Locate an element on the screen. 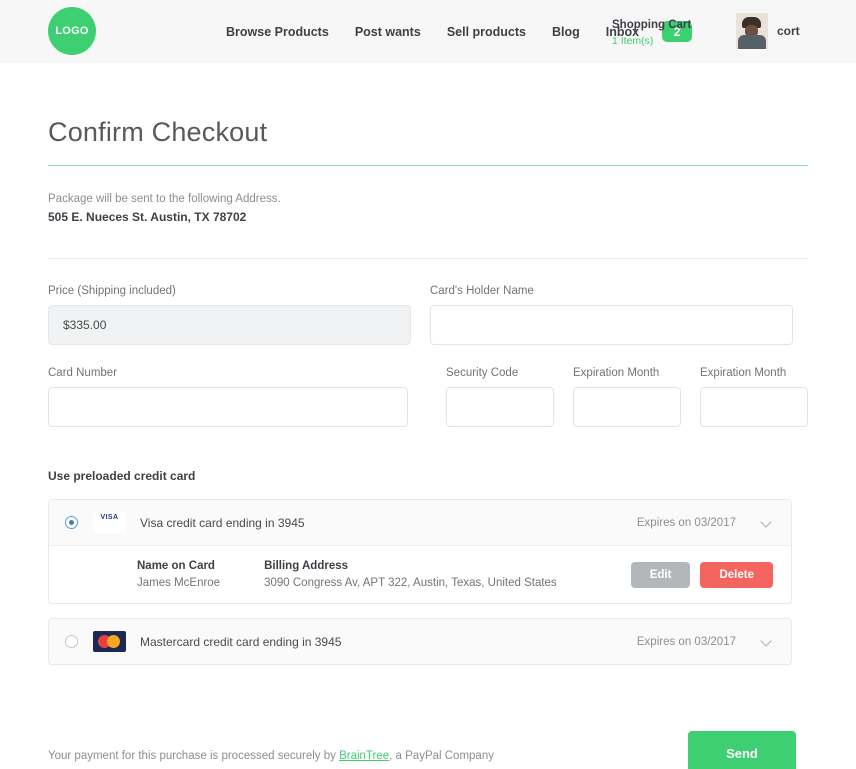  site-logo: LOGO is located at coordinates (72, 31).